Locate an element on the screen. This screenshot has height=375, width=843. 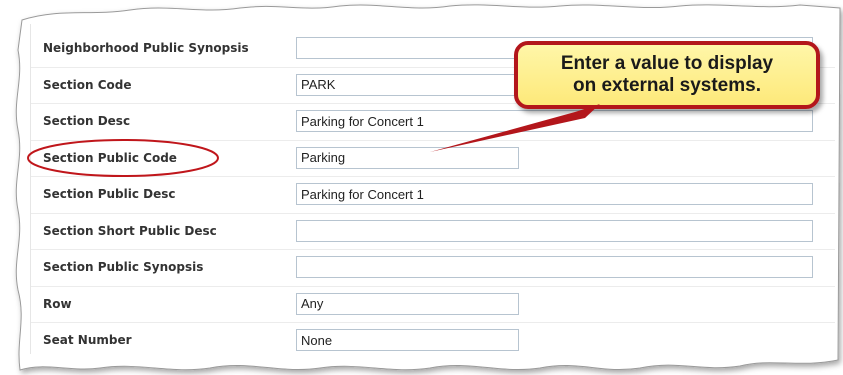
field-label: Neighborhood Public Synopsis is located at coordinates (146, 48).